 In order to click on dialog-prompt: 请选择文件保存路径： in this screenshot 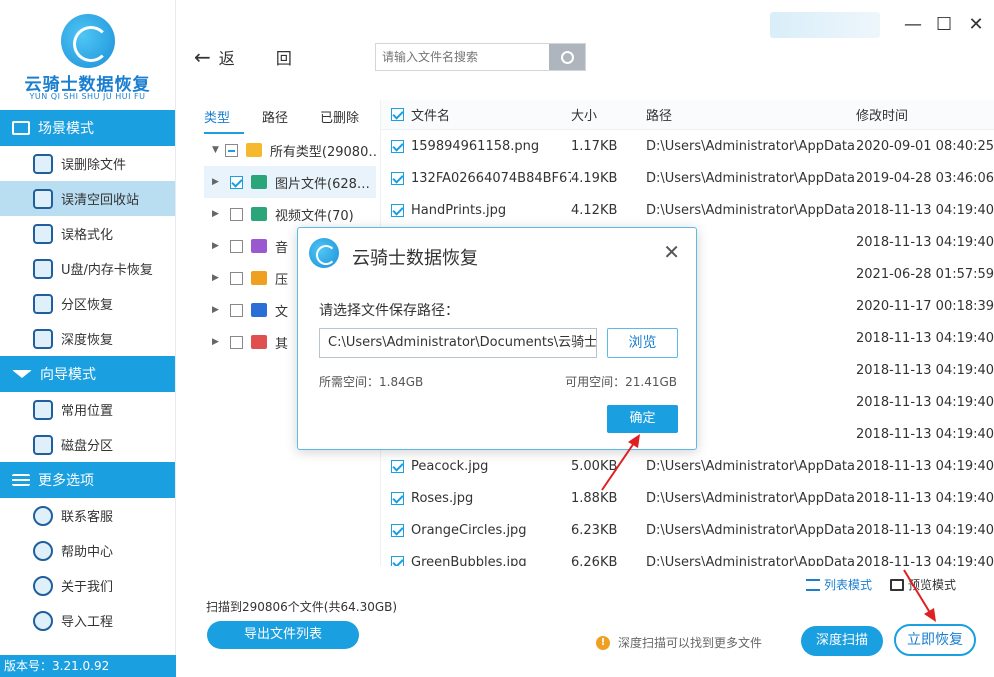, I will do `click(389, 311)`.